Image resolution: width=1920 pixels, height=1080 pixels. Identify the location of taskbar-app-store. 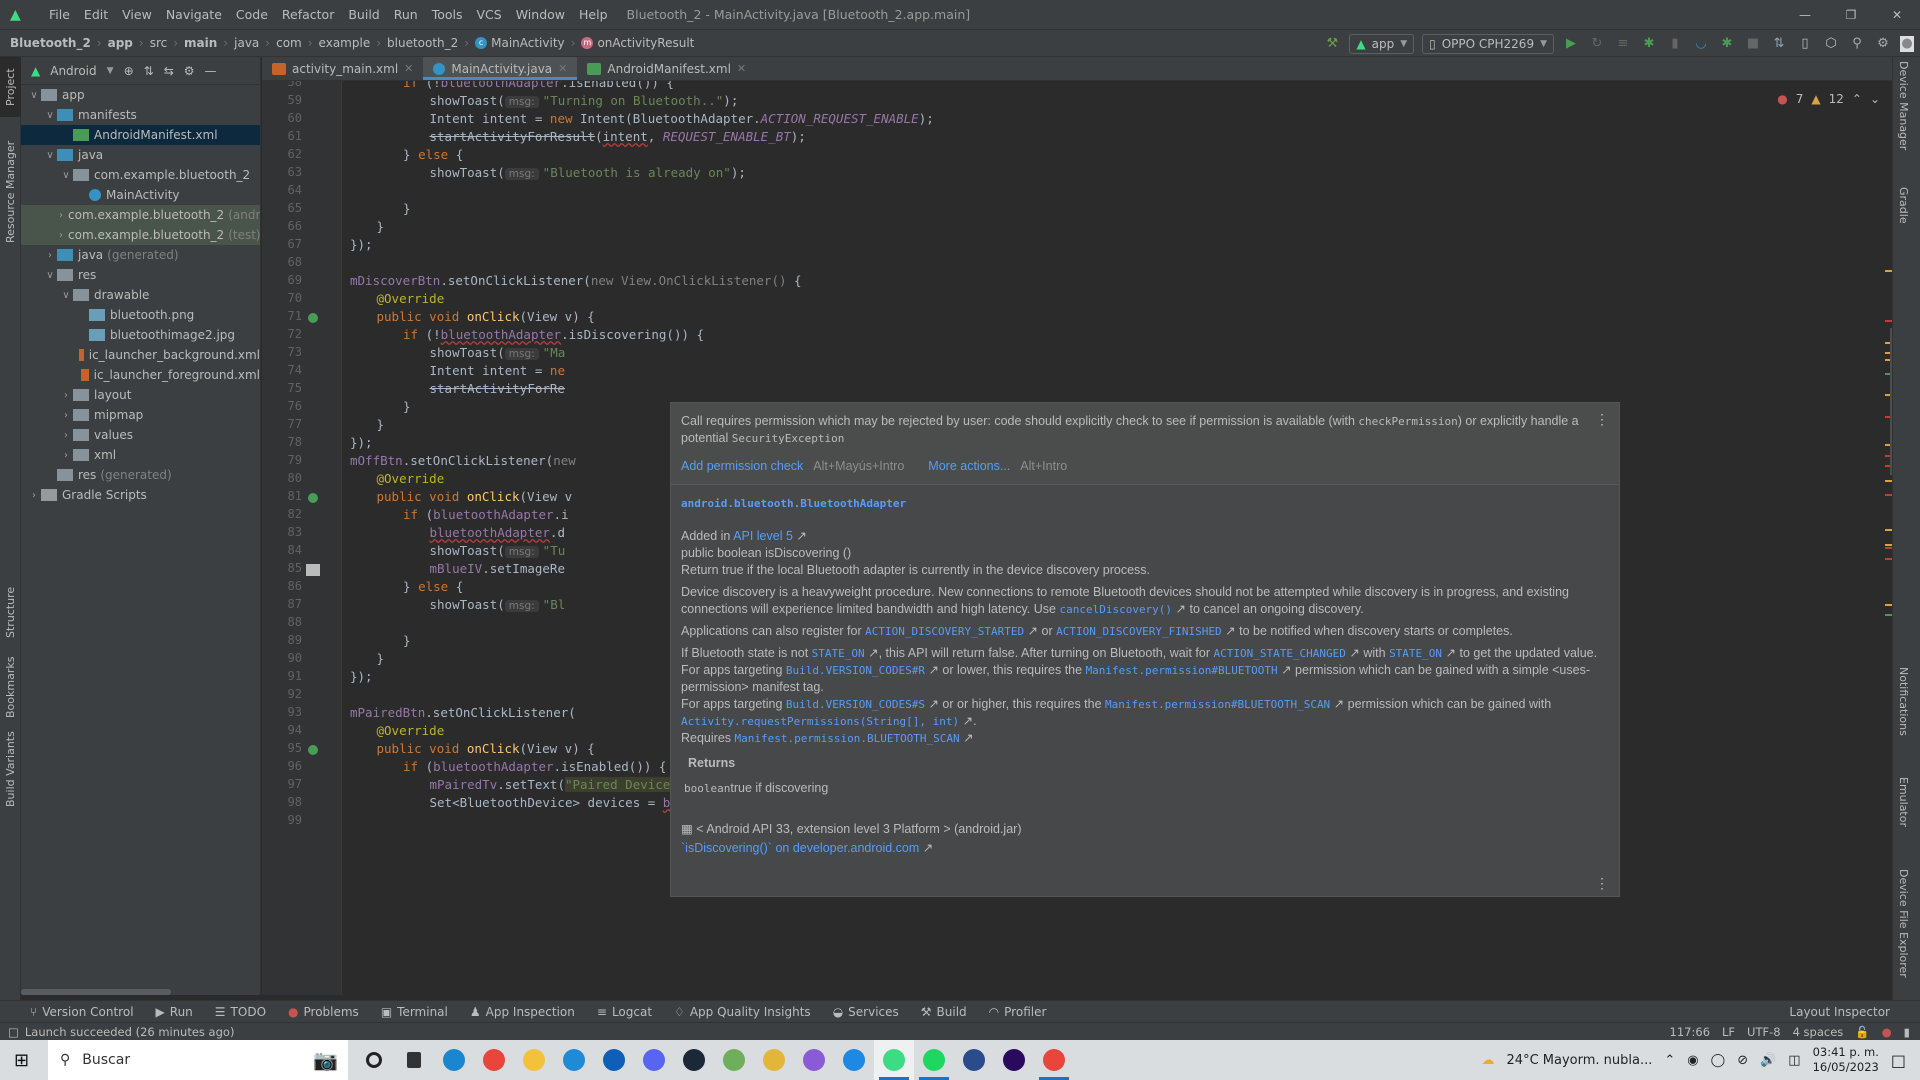
(614, 1060).